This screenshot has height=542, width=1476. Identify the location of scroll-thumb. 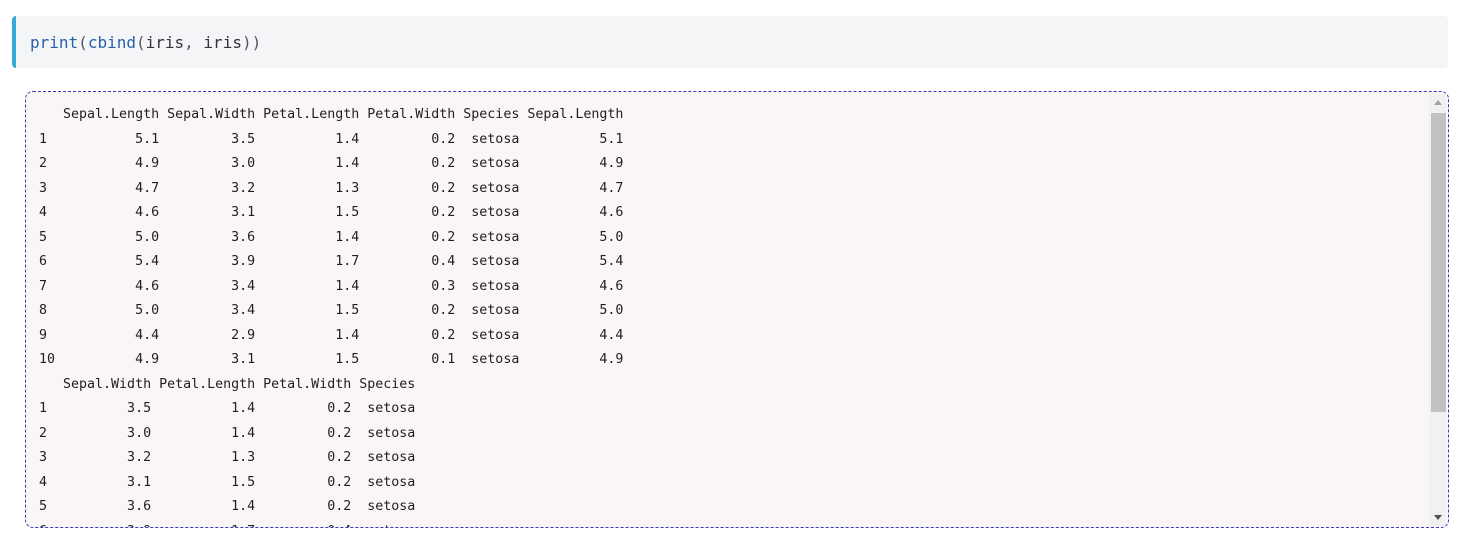
(1438, 262).